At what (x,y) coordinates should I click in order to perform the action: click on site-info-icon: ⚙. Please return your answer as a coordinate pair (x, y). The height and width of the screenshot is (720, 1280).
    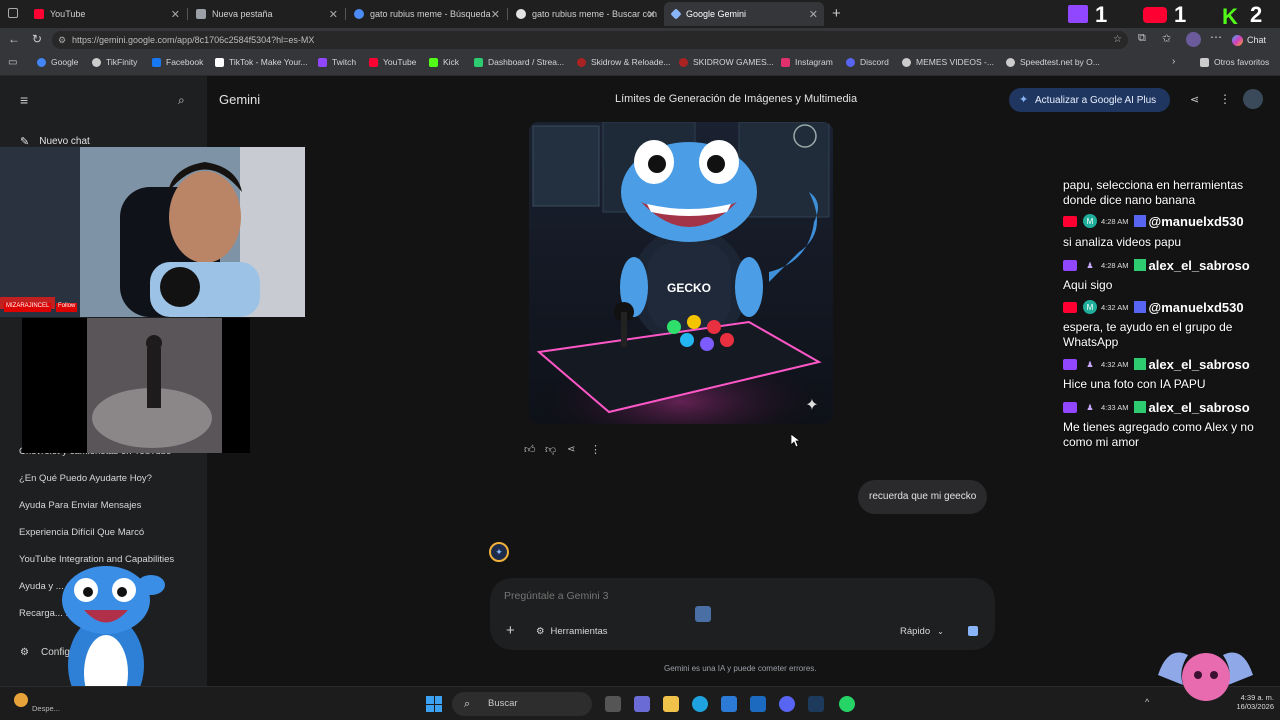
    Looking at the image, I should click on (62, 40).